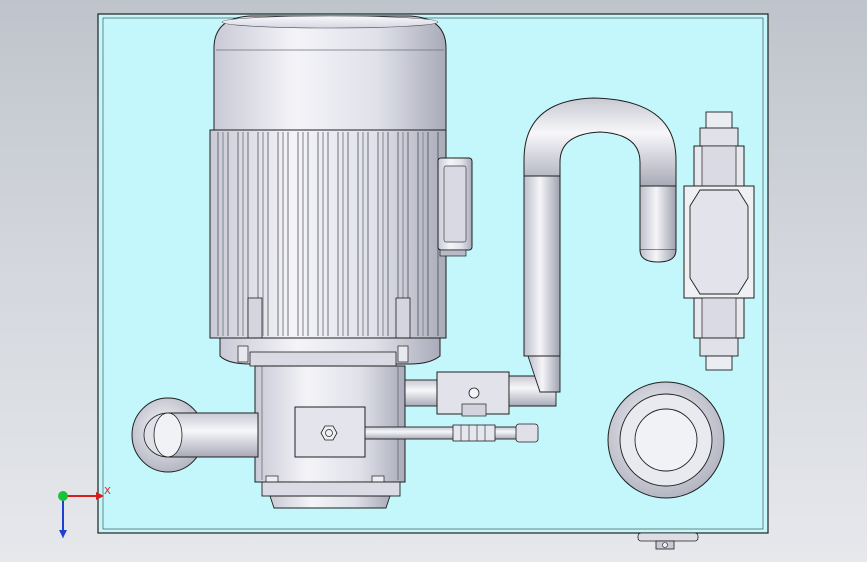 The image size is (867, 562). What do you see at coordinates (668, 541) in the screenshot?
I see `drain-fitting` at bounding box center [668, 541].